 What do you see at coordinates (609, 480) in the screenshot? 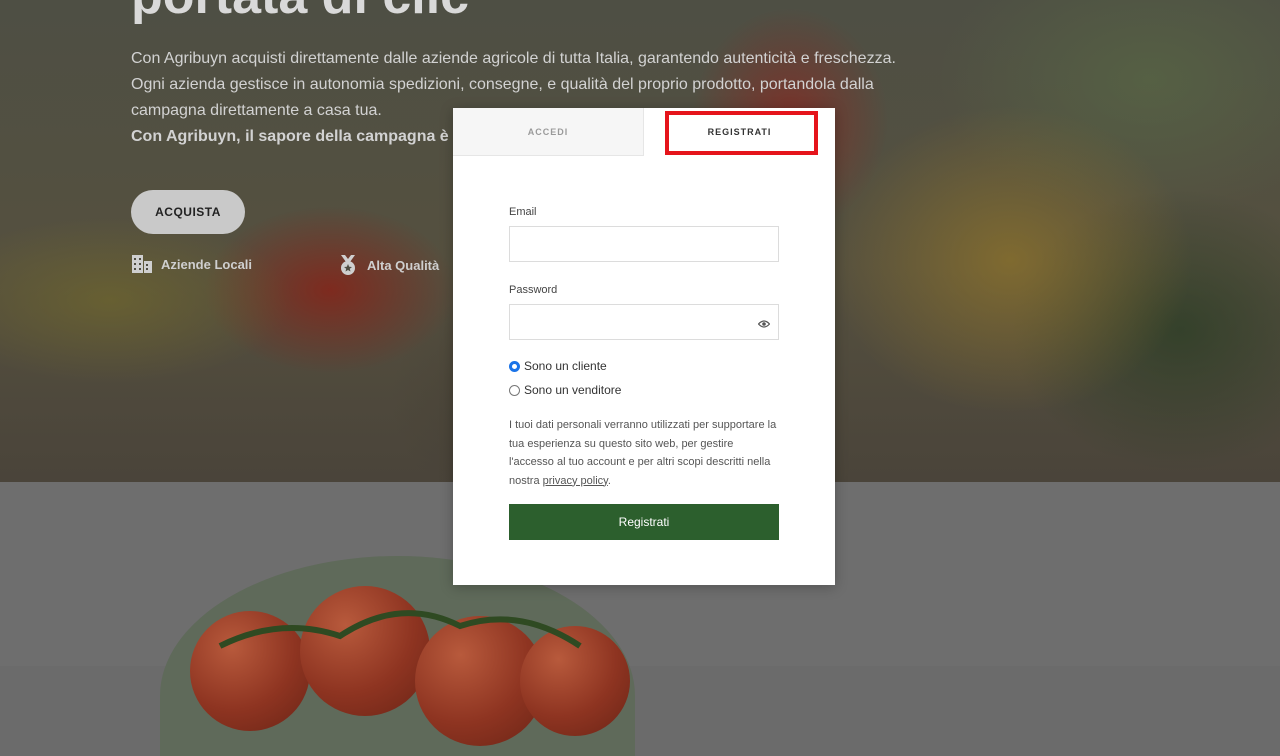
I see `privacy-end: .` at bounding box center [609, 480].